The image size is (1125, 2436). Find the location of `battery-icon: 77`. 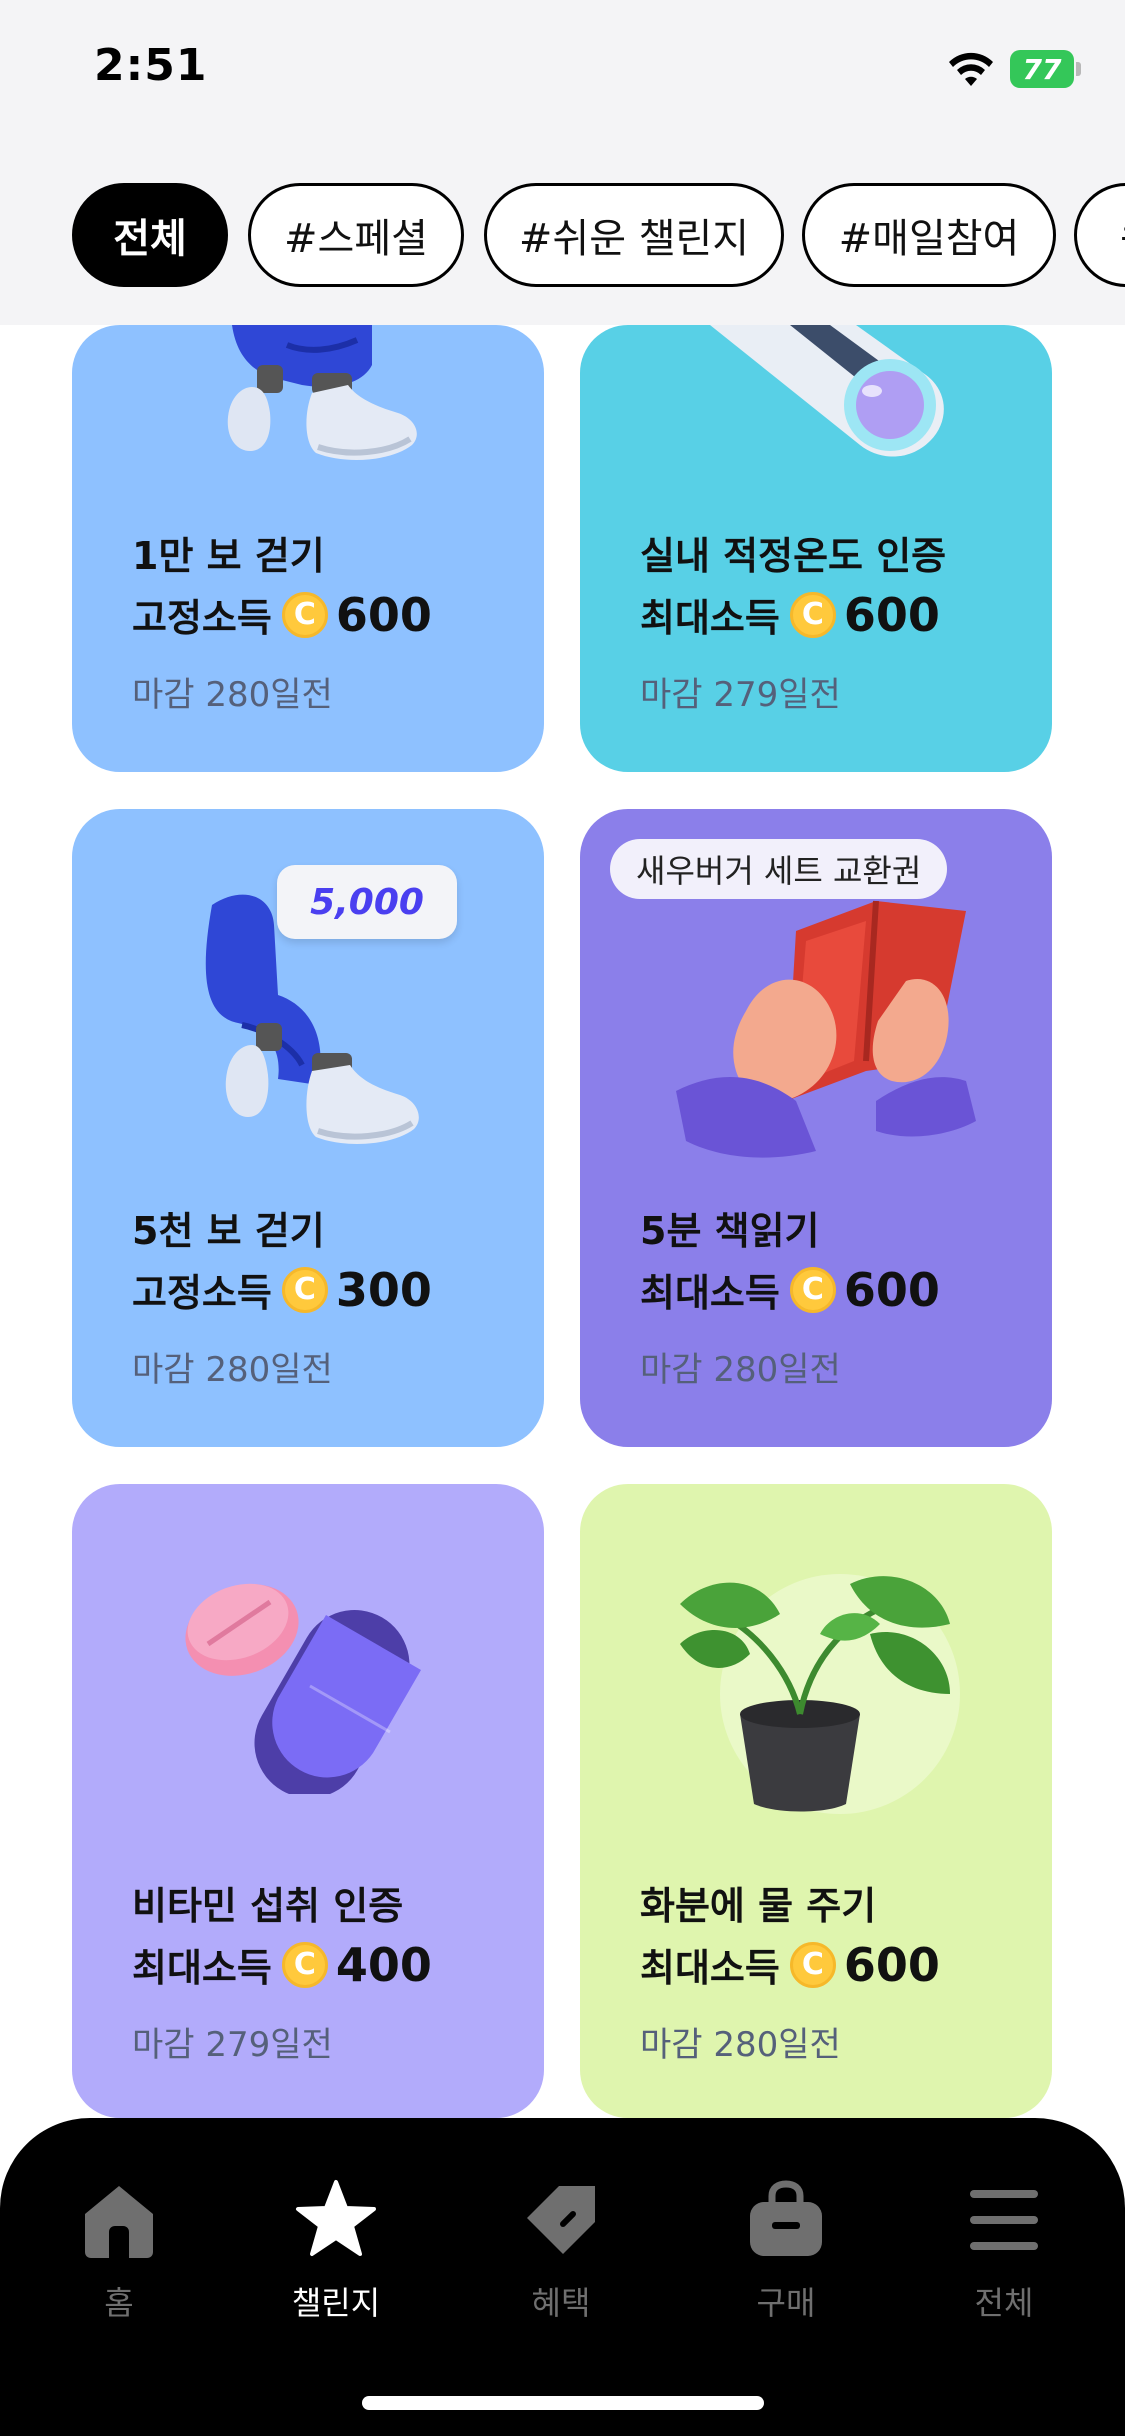

battery-icon: 77 is located at coordinates (1045, 69).